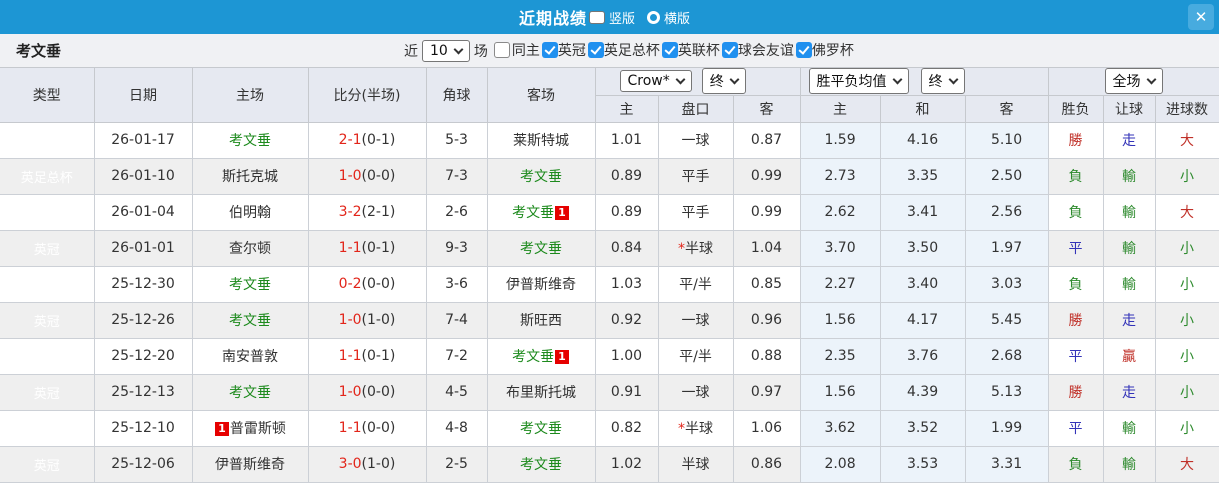 The image size is (1219, 492). What do you see at coordinates (250, 249) in the screenshot?
I see `team-name: 查尔顿` at bounding box center [250, 249].